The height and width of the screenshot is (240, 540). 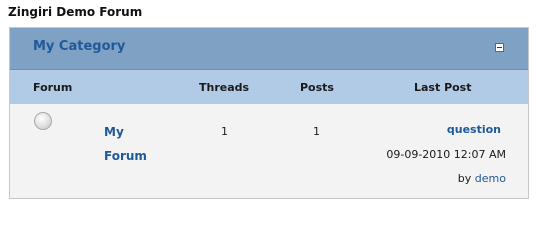 What do you see at coordinates (490, 178) in the screenshot?
I see `last-post-author-link: demo` at bounding box center [490, 178].